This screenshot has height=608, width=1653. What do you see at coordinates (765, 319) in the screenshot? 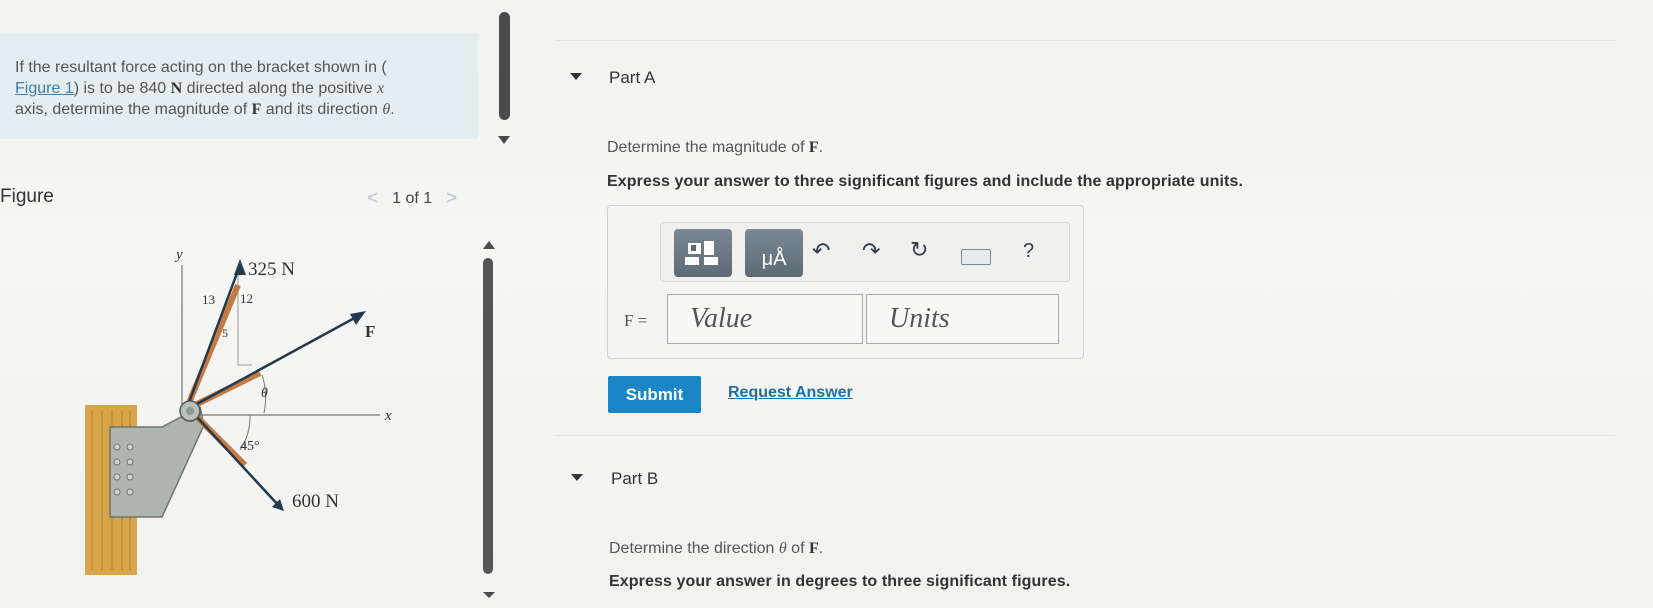
I see `value-input: Value` at bounding box center [765, 319].